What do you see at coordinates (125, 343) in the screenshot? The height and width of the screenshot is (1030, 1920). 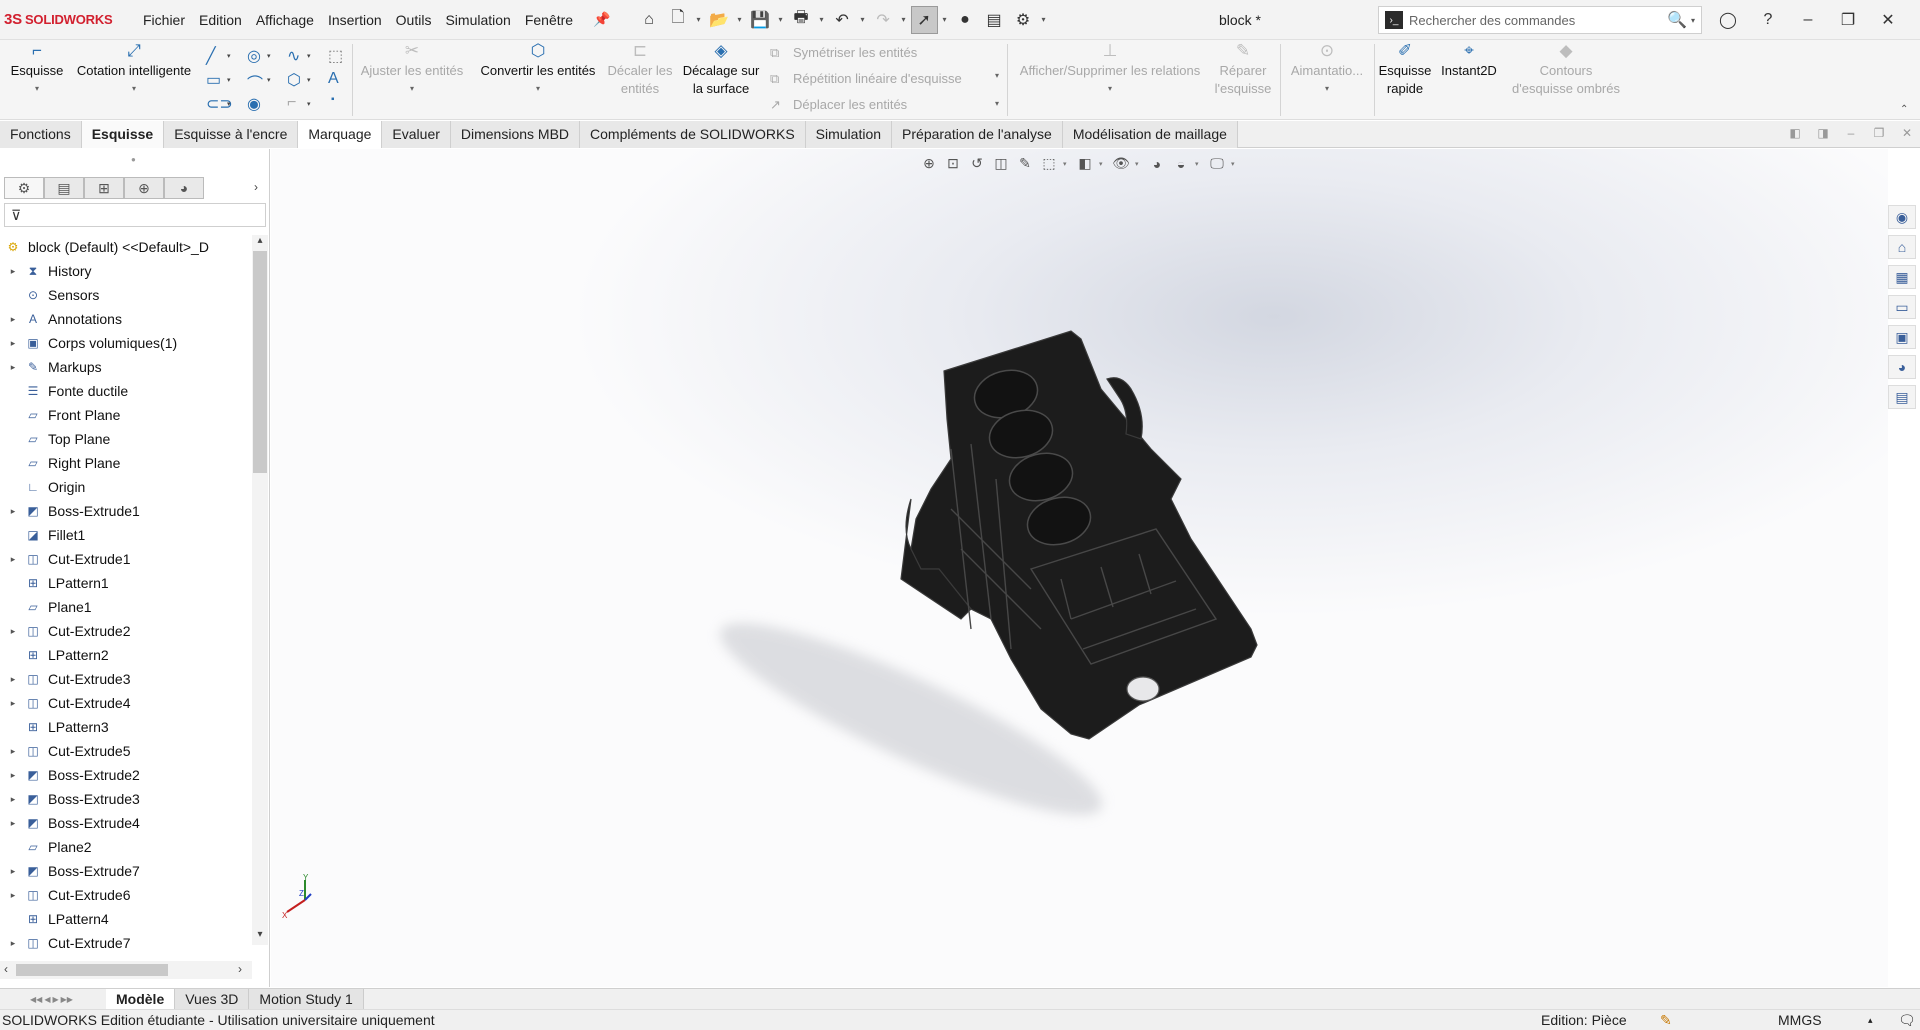 I see `tree-item: ▸ ▣ Corps volumiques(1)` at bounding box center [125, 343].